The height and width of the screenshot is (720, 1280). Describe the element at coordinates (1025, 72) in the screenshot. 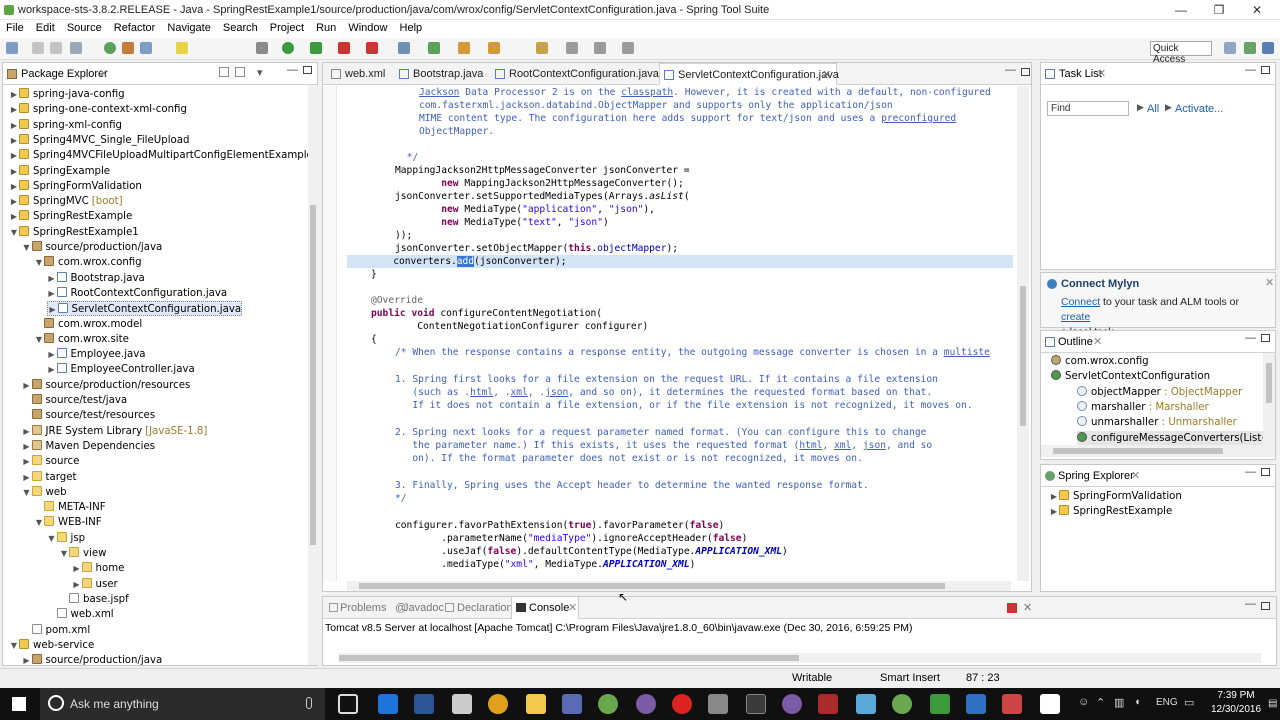

I see `maximize-editor-icon` at that location.